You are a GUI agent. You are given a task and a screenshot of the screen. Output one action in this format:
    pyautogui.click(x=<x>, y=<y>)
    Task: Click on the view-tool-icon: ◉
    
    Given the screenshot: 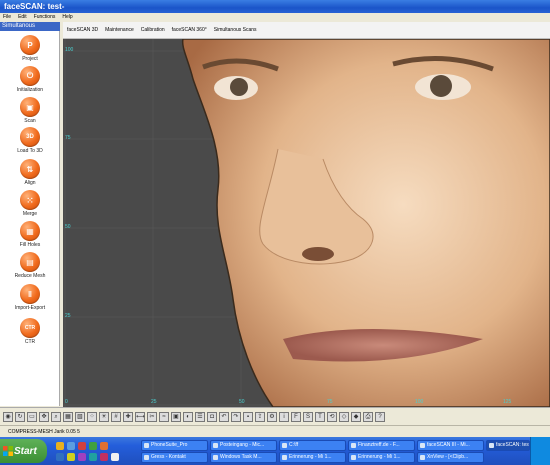 What is the action you would take?
    pyautogui.click(x=8, y=416)
    